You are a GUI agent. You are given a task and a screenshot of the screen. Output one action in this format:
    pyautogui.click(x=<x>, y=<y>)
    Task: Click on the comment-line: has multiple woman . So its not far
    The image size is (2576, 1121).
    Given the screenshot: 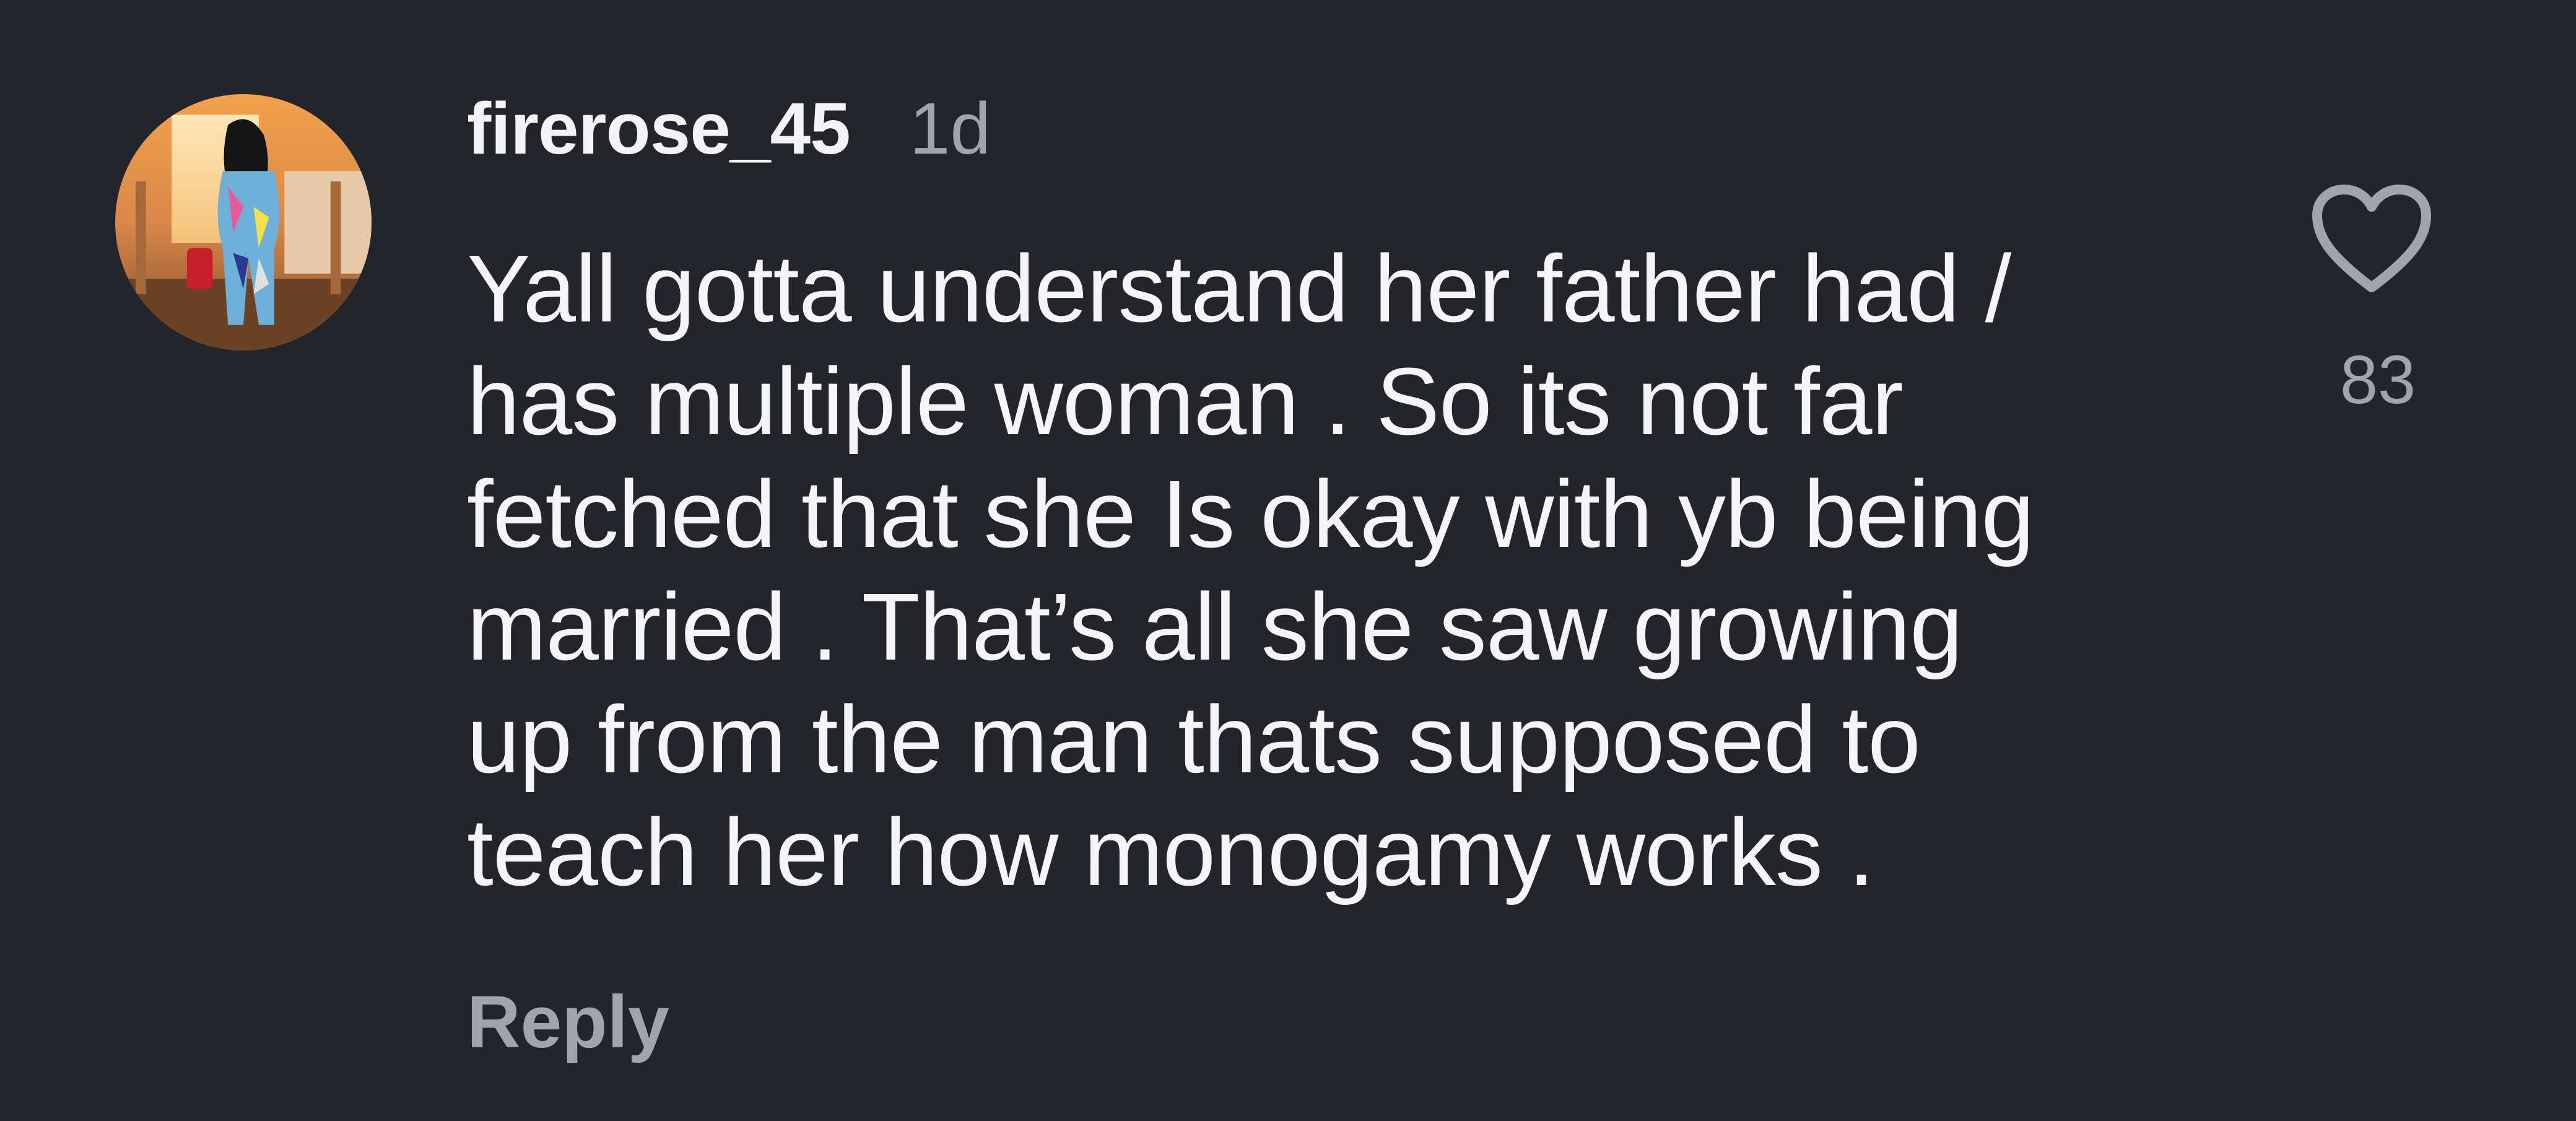 What is the action you would take?
    pyautogui.click(x=1185, y=401)
    